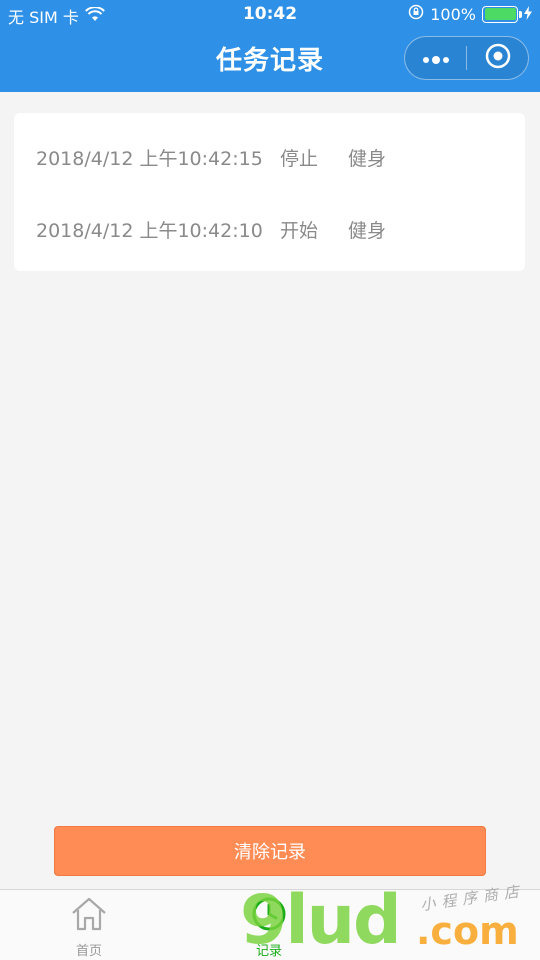 Image resolution: width=540 pixels, height=960 pixels. Describe the element at coordinates (528, 14) in the screenshot. I see `charging-icon` at that location.